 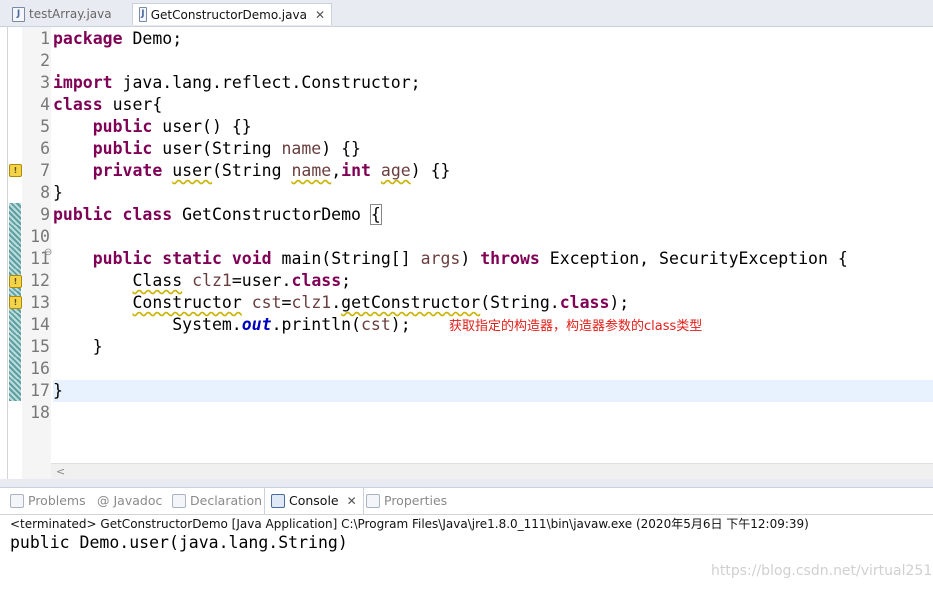 I want to click on tab-properties: Properties, so click(x=406, y=501).